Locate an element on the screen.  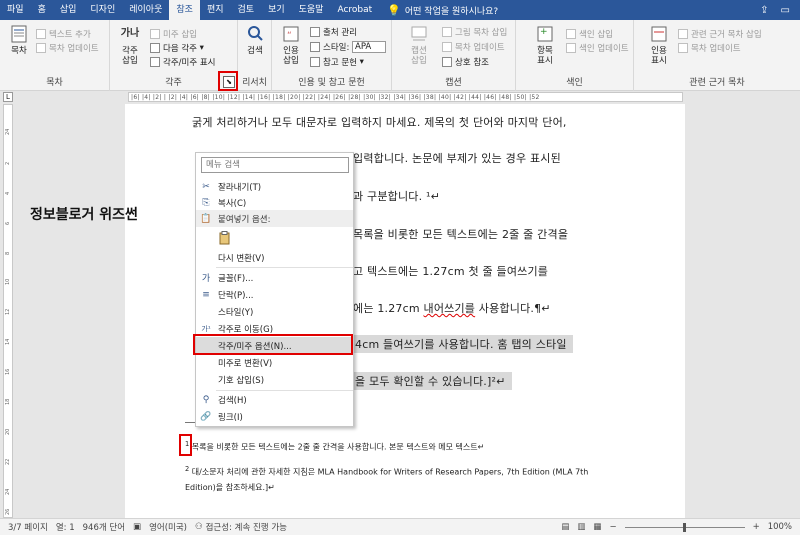
tab-acrobat: Acrobat is located at coordinates (354, 10).